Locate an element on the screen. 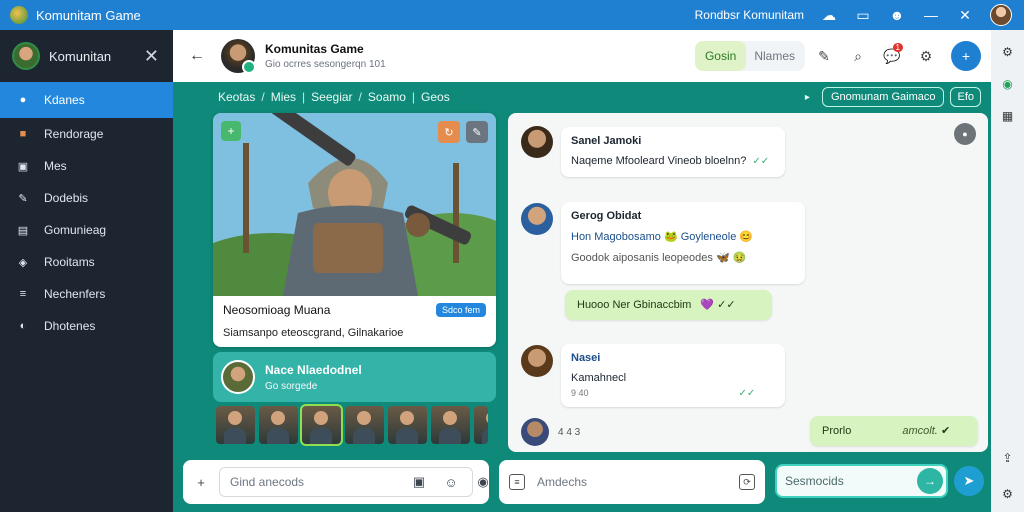  heart-emoji: 💜 is located at coordinates (707, 305).